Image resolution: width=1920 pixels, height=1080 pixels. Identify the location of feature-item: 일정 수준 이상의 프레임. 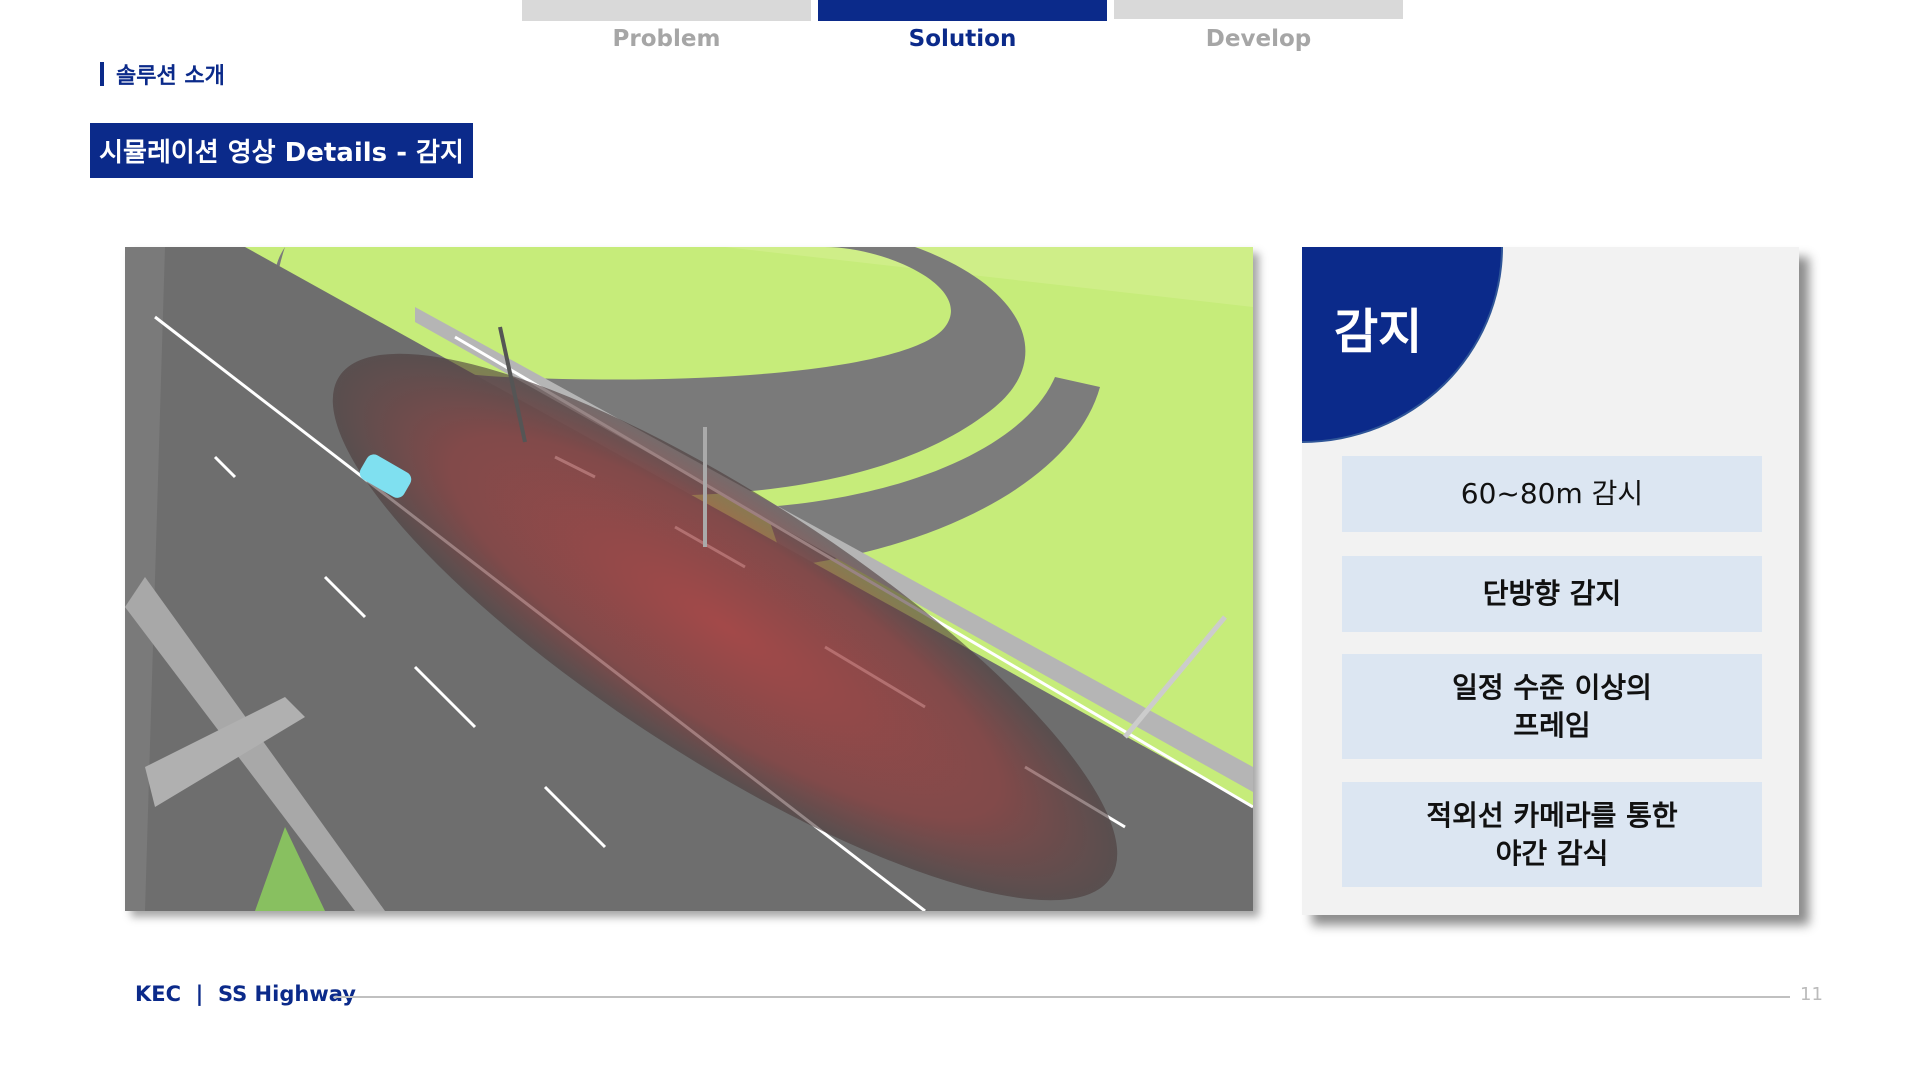
(1552, 706).